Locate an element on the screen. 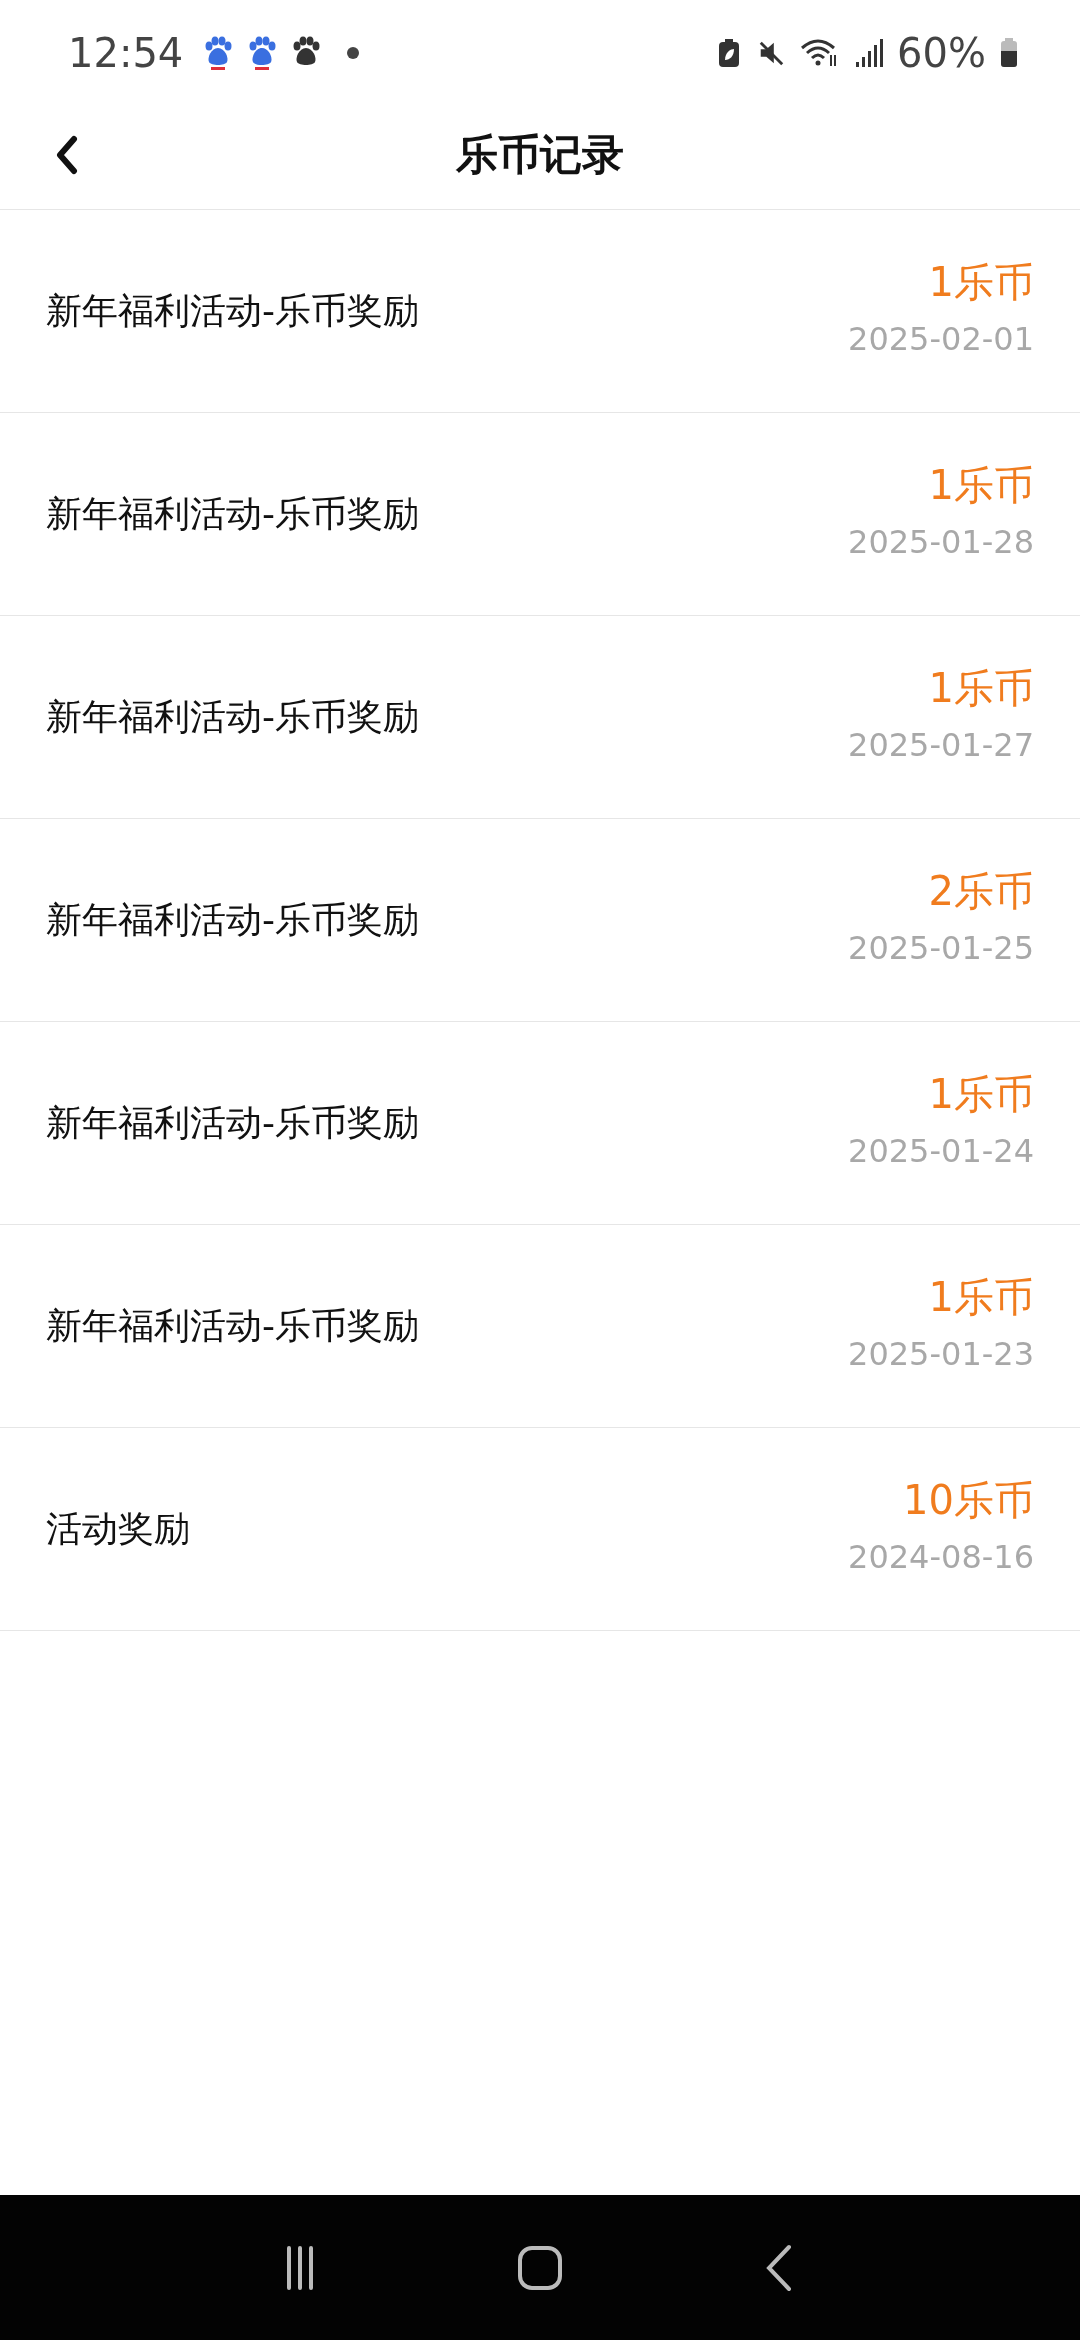 This screenshot has width=1080, height=2340. record-row: 新年福利活动-乐币奖励 2乐币 2025-01-25 is located at coordinates (540, 920).